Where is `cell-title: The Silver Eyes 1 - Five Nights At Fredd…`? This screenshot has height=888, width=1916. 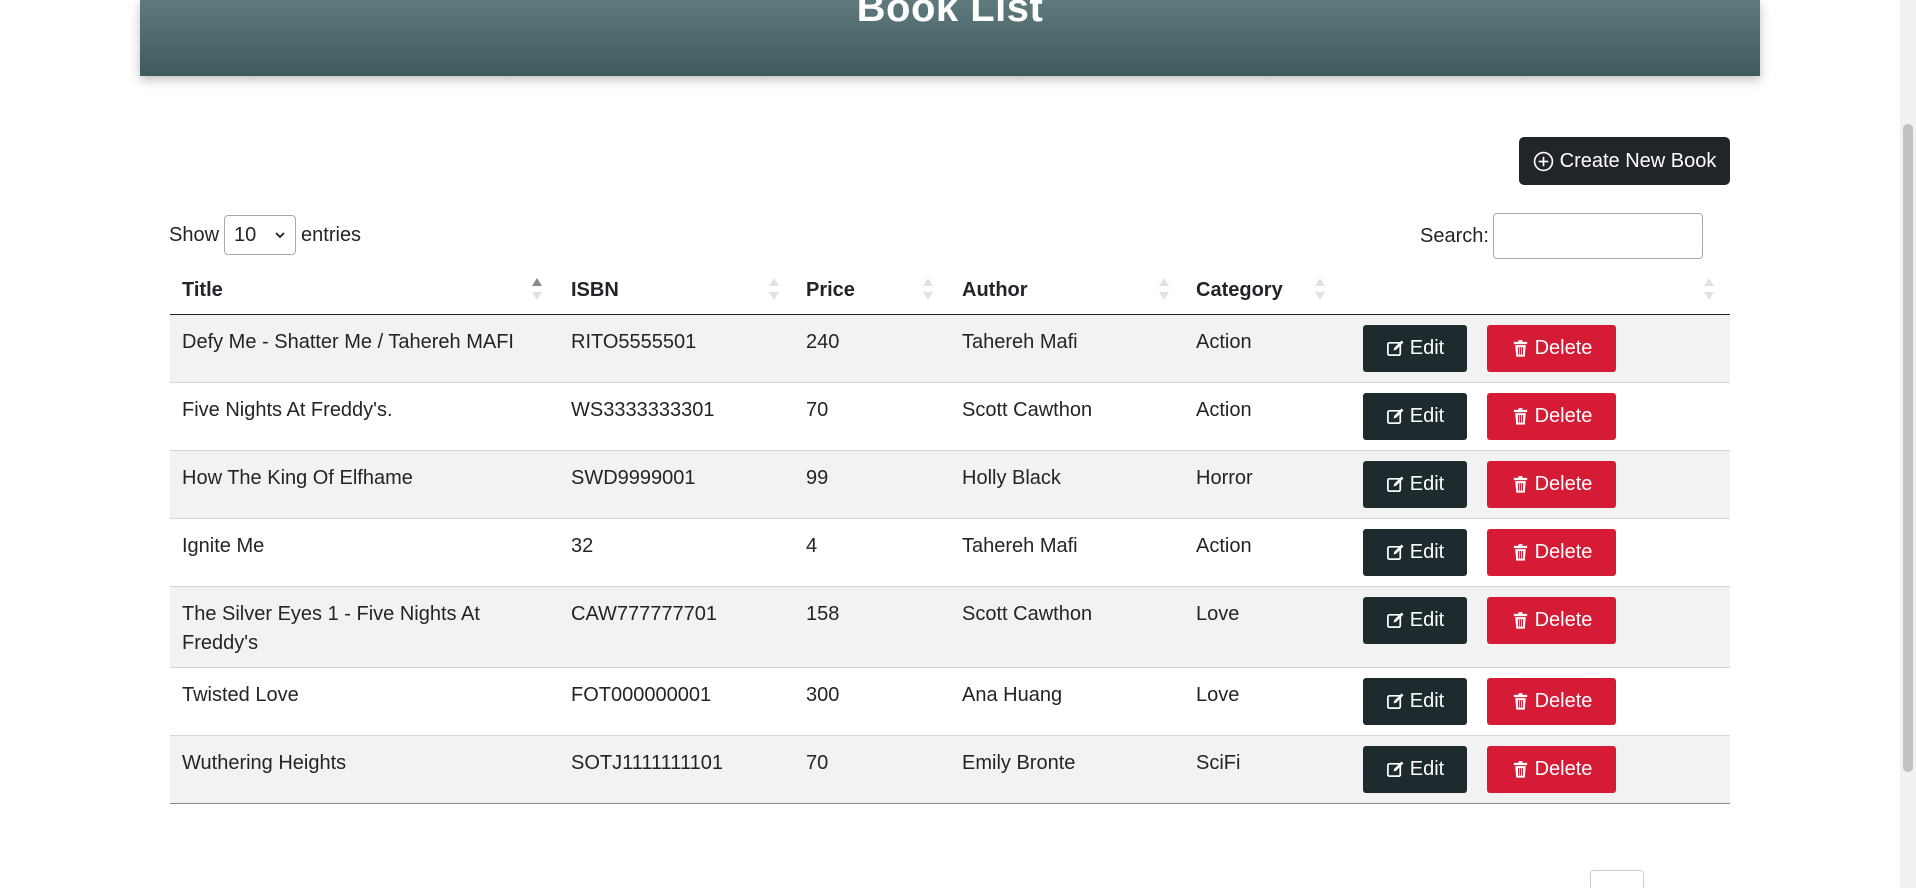
cell-title: The Silver Eyes 1 - Five Nights At Fredd… is located at coordinates (331, 628).